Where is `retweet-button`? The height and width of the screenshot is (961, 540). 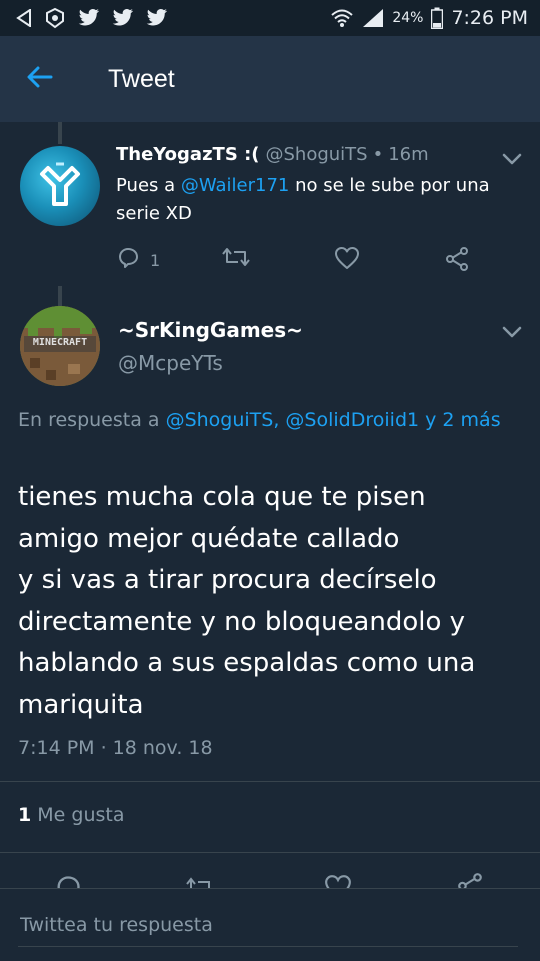
retweet-button is located at coordinates (236, 259).